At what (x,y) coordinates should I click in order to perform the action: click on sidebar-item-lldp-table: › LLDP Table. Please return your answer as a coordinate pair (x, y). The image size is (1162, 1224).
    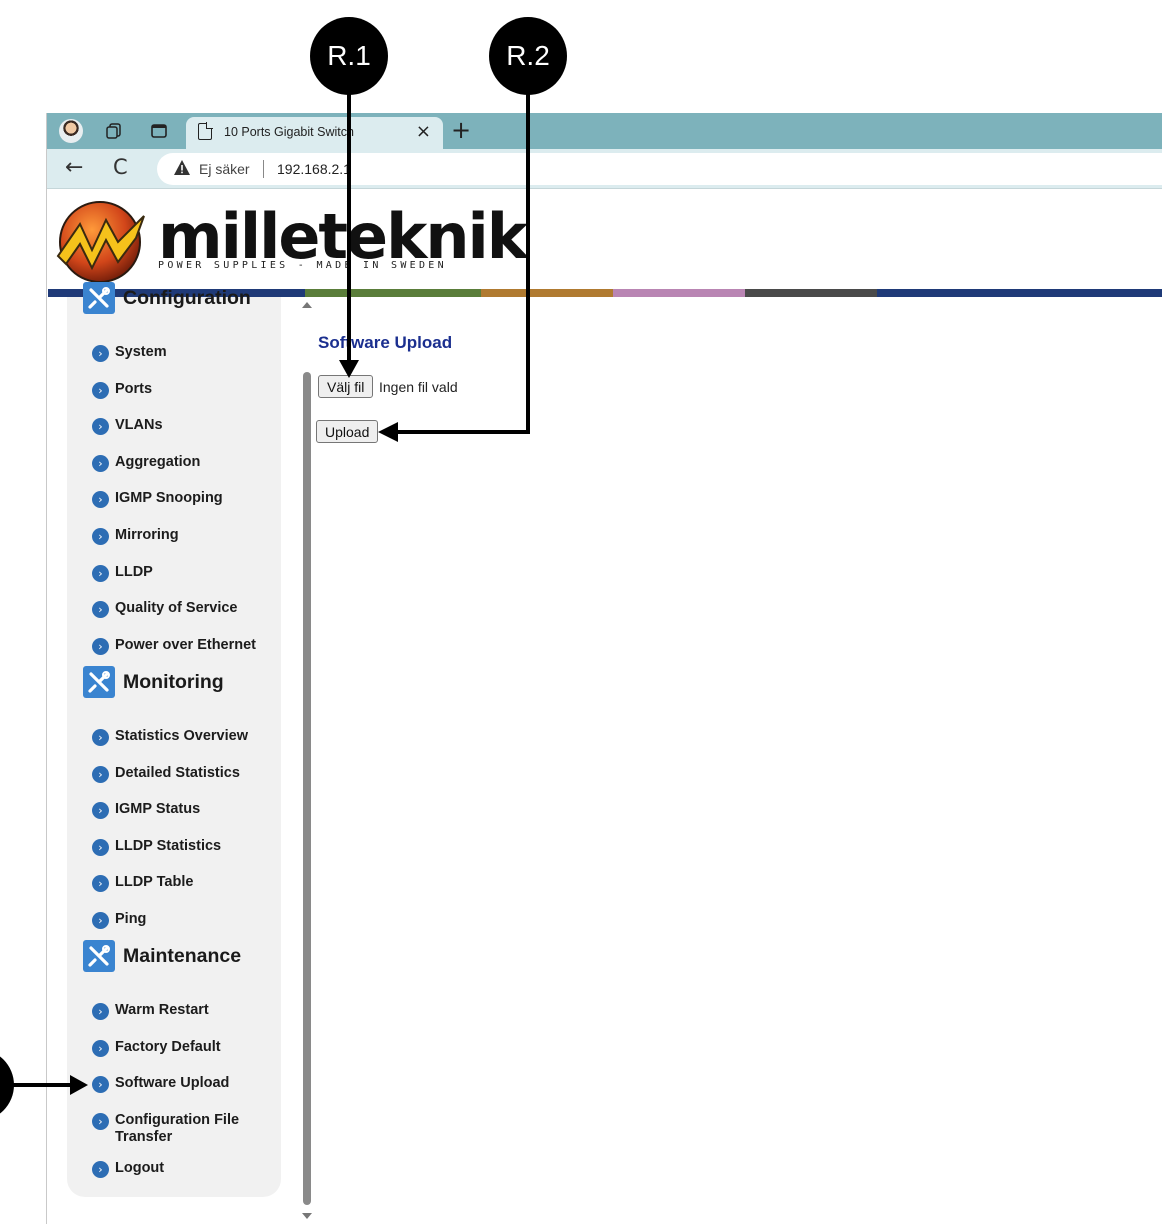
    Looking at the image, I should click on (143, 883).